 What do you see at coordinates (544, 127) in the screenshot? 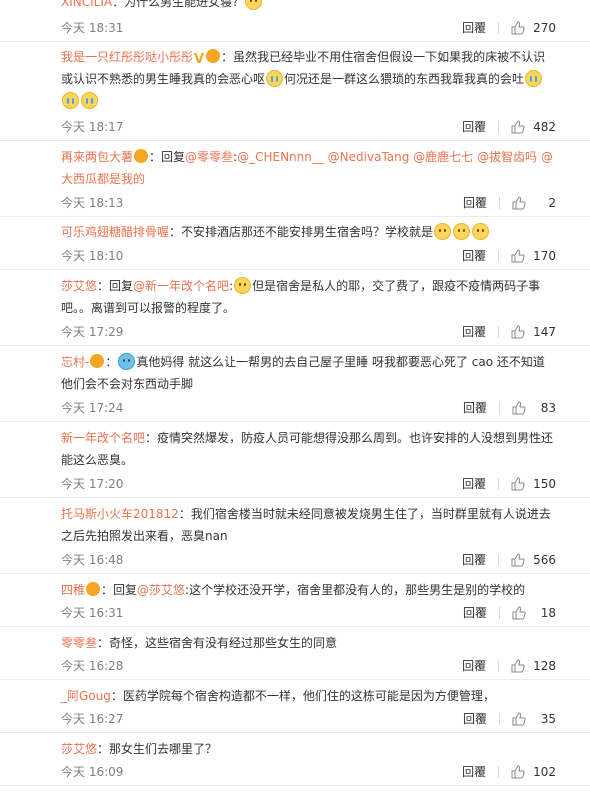
I see `like-count: 482` at bounding box center [544, 127].